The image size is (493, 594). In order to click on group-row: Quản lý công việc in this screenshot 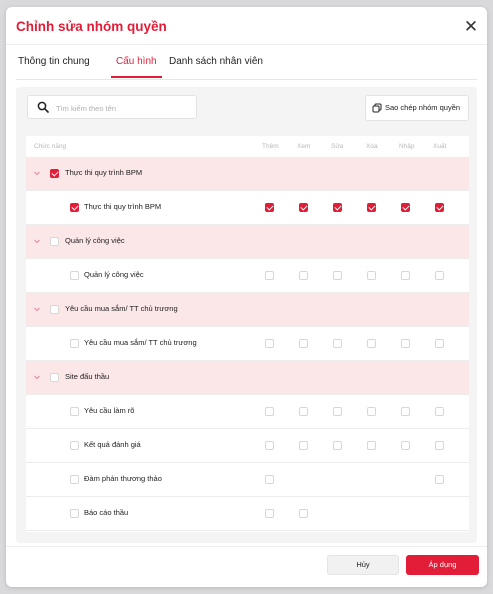, I will do `click(247, 242)`.